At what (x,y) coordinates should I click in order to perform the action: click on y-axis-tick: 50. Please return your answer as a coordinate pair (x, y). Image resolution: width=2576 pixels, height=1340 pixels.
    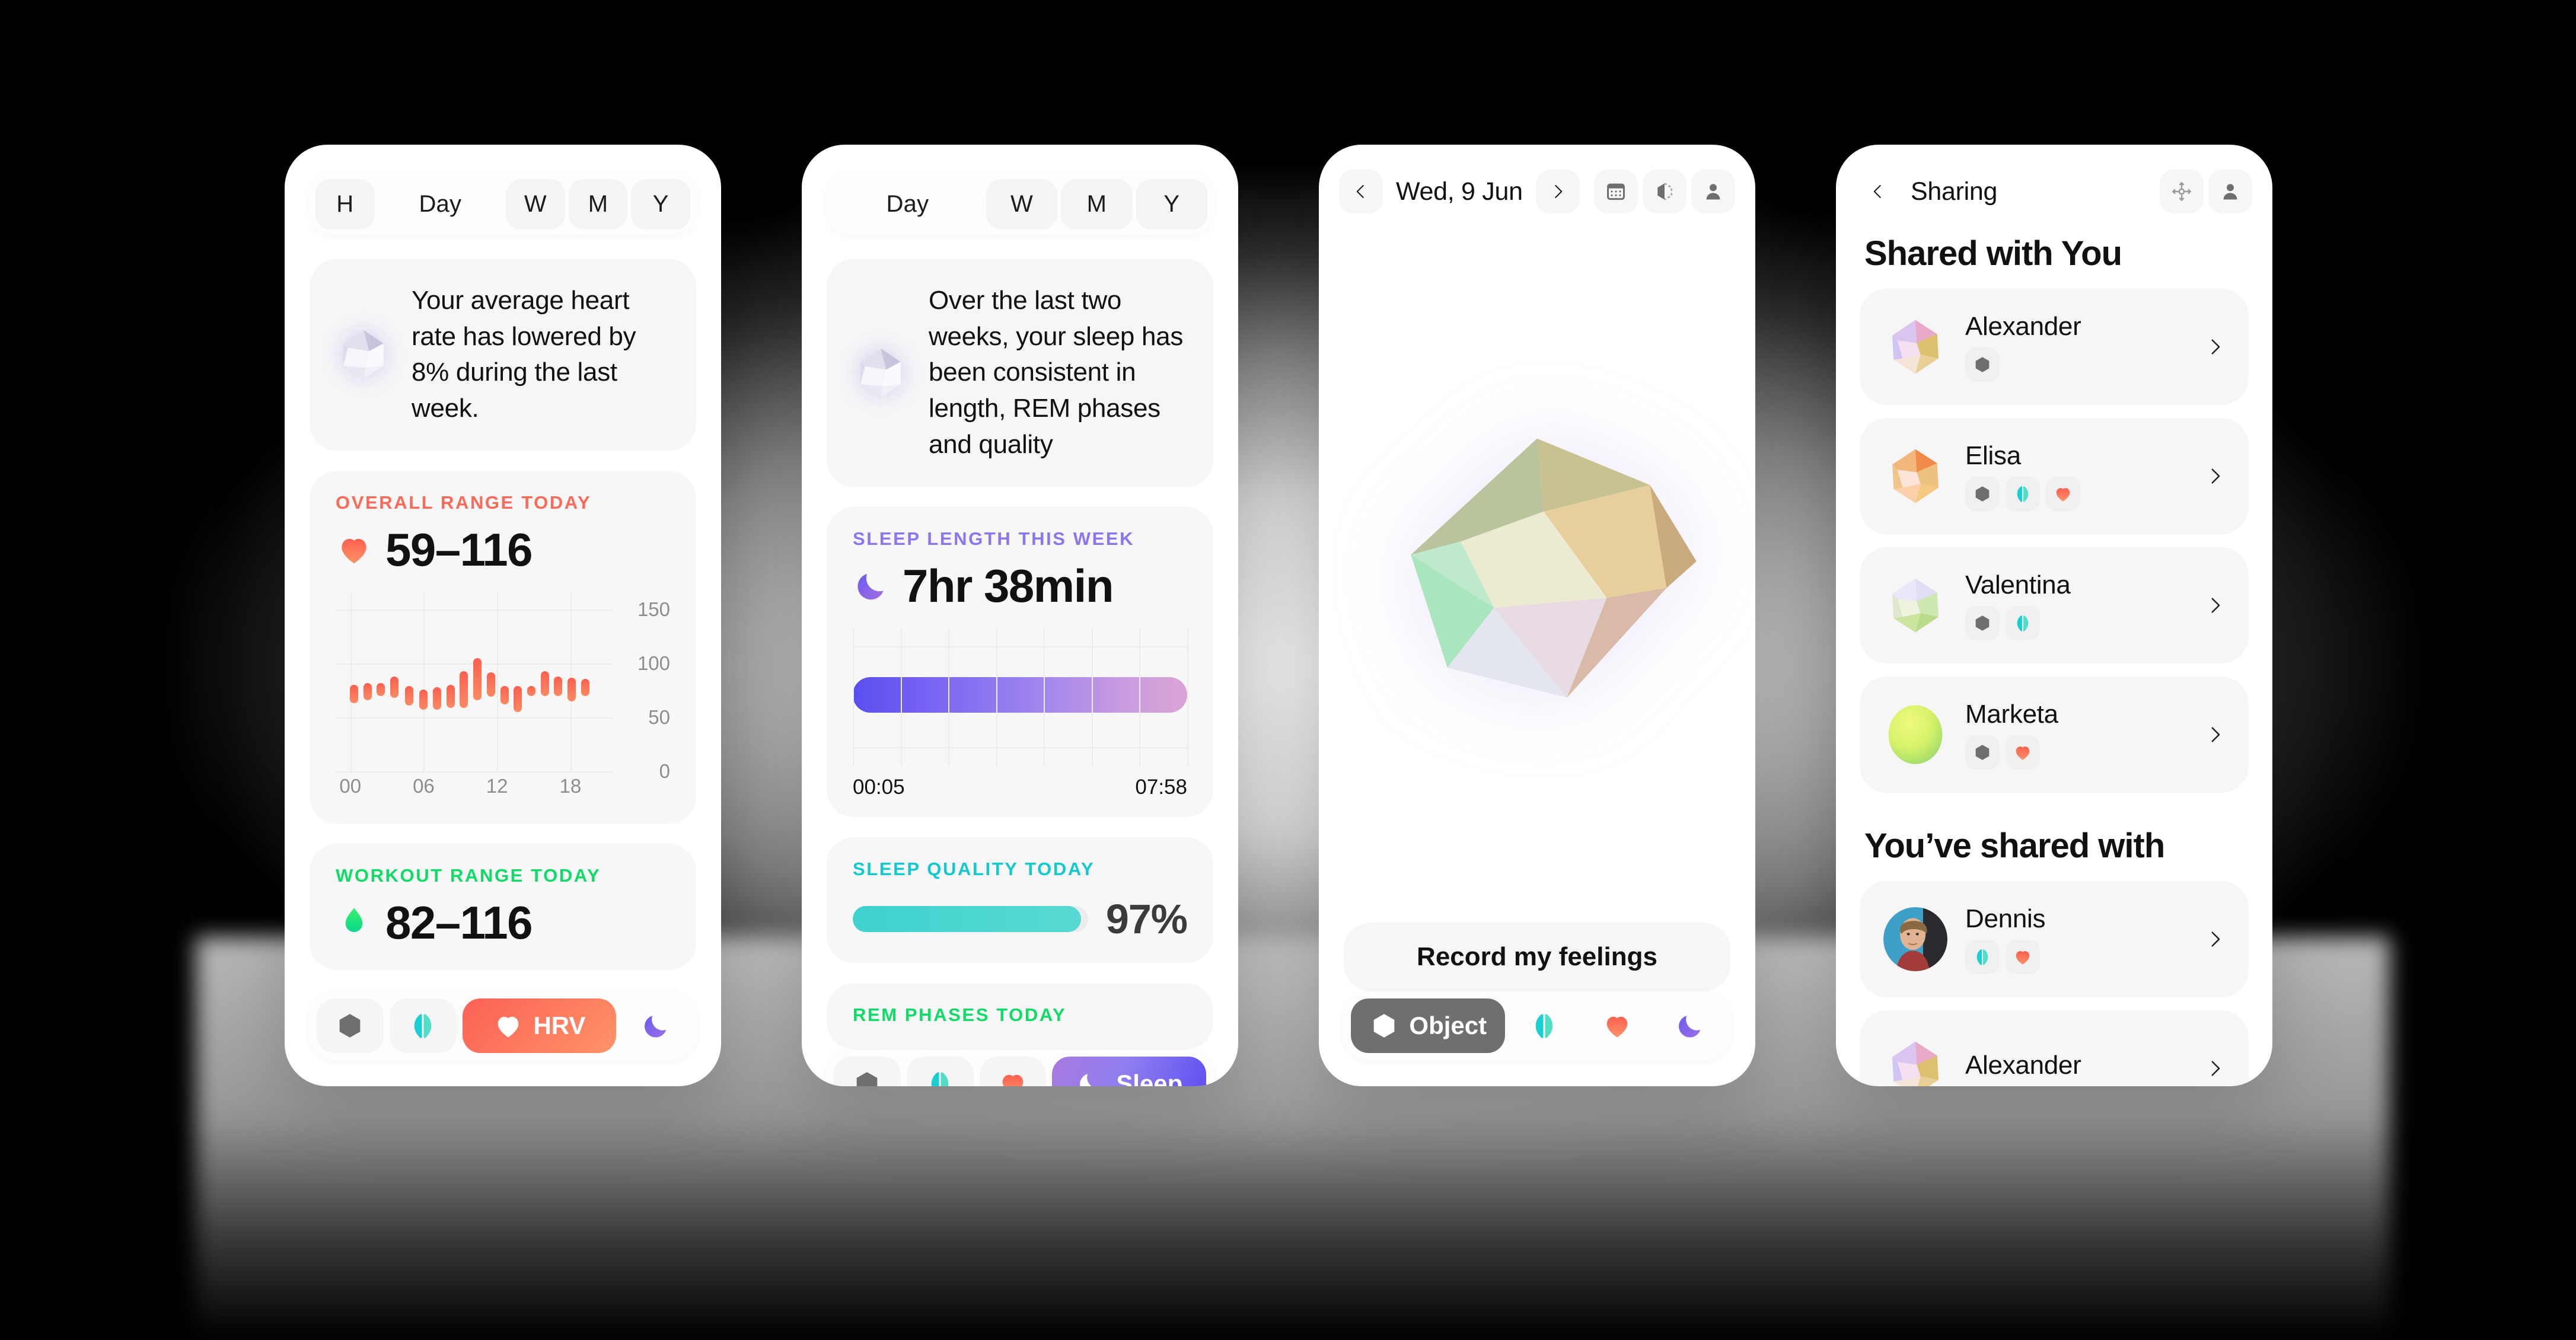
    Looking at the image, I should click on (659, 717).